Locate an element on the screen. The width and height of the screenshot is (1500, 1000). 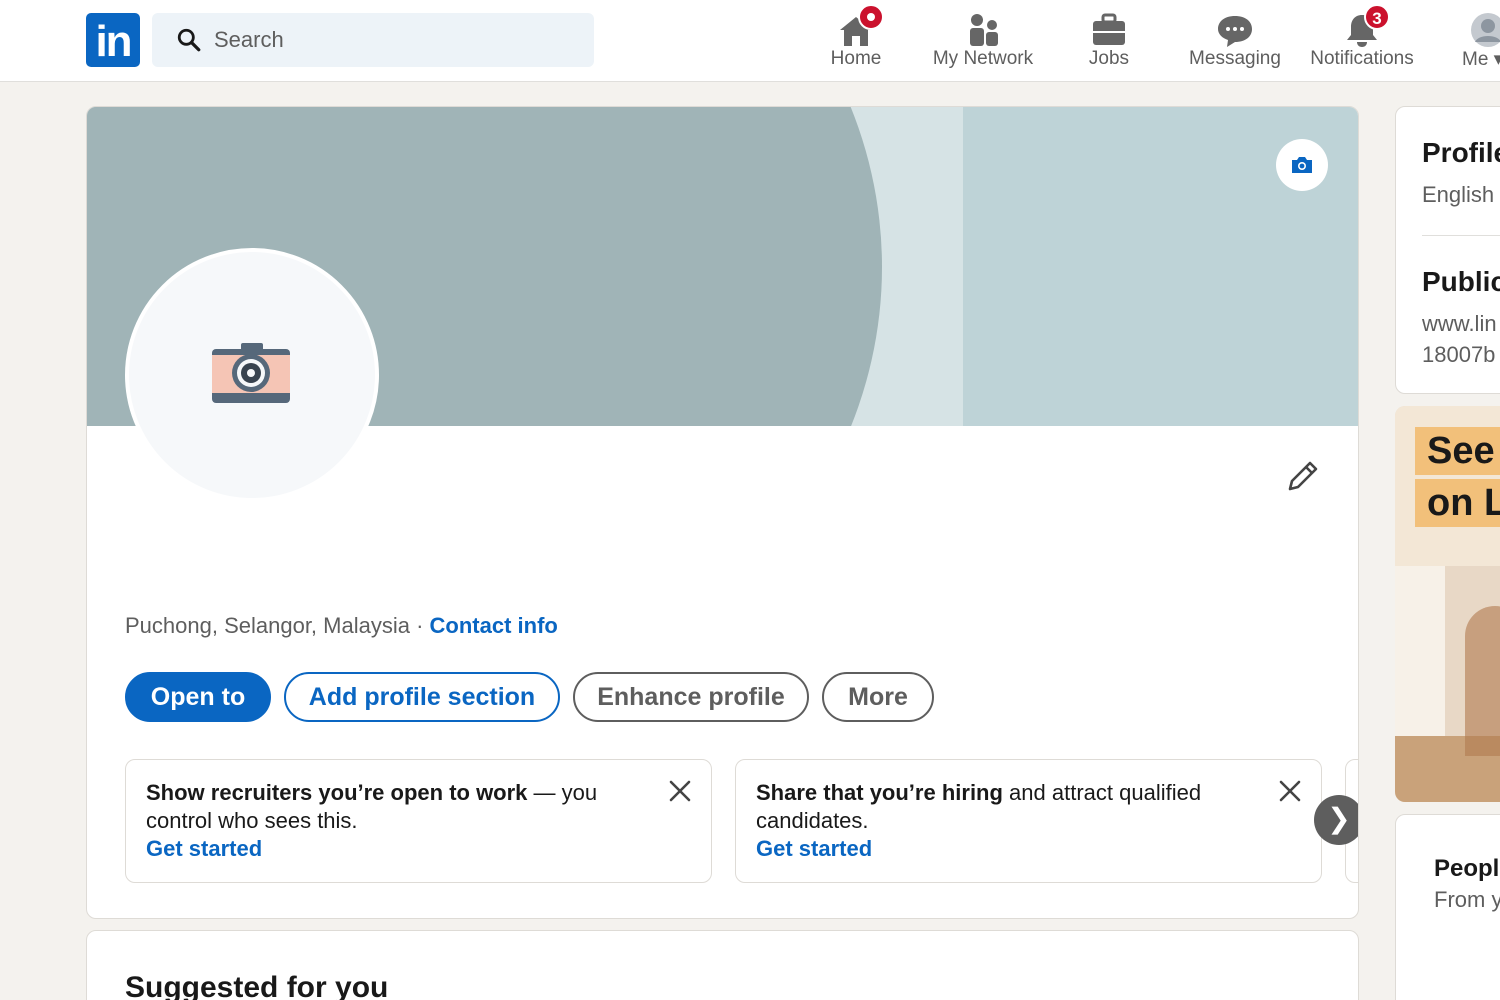
top-nav-bar: in Home My Network Jobs is located at coordinates (750, 41).